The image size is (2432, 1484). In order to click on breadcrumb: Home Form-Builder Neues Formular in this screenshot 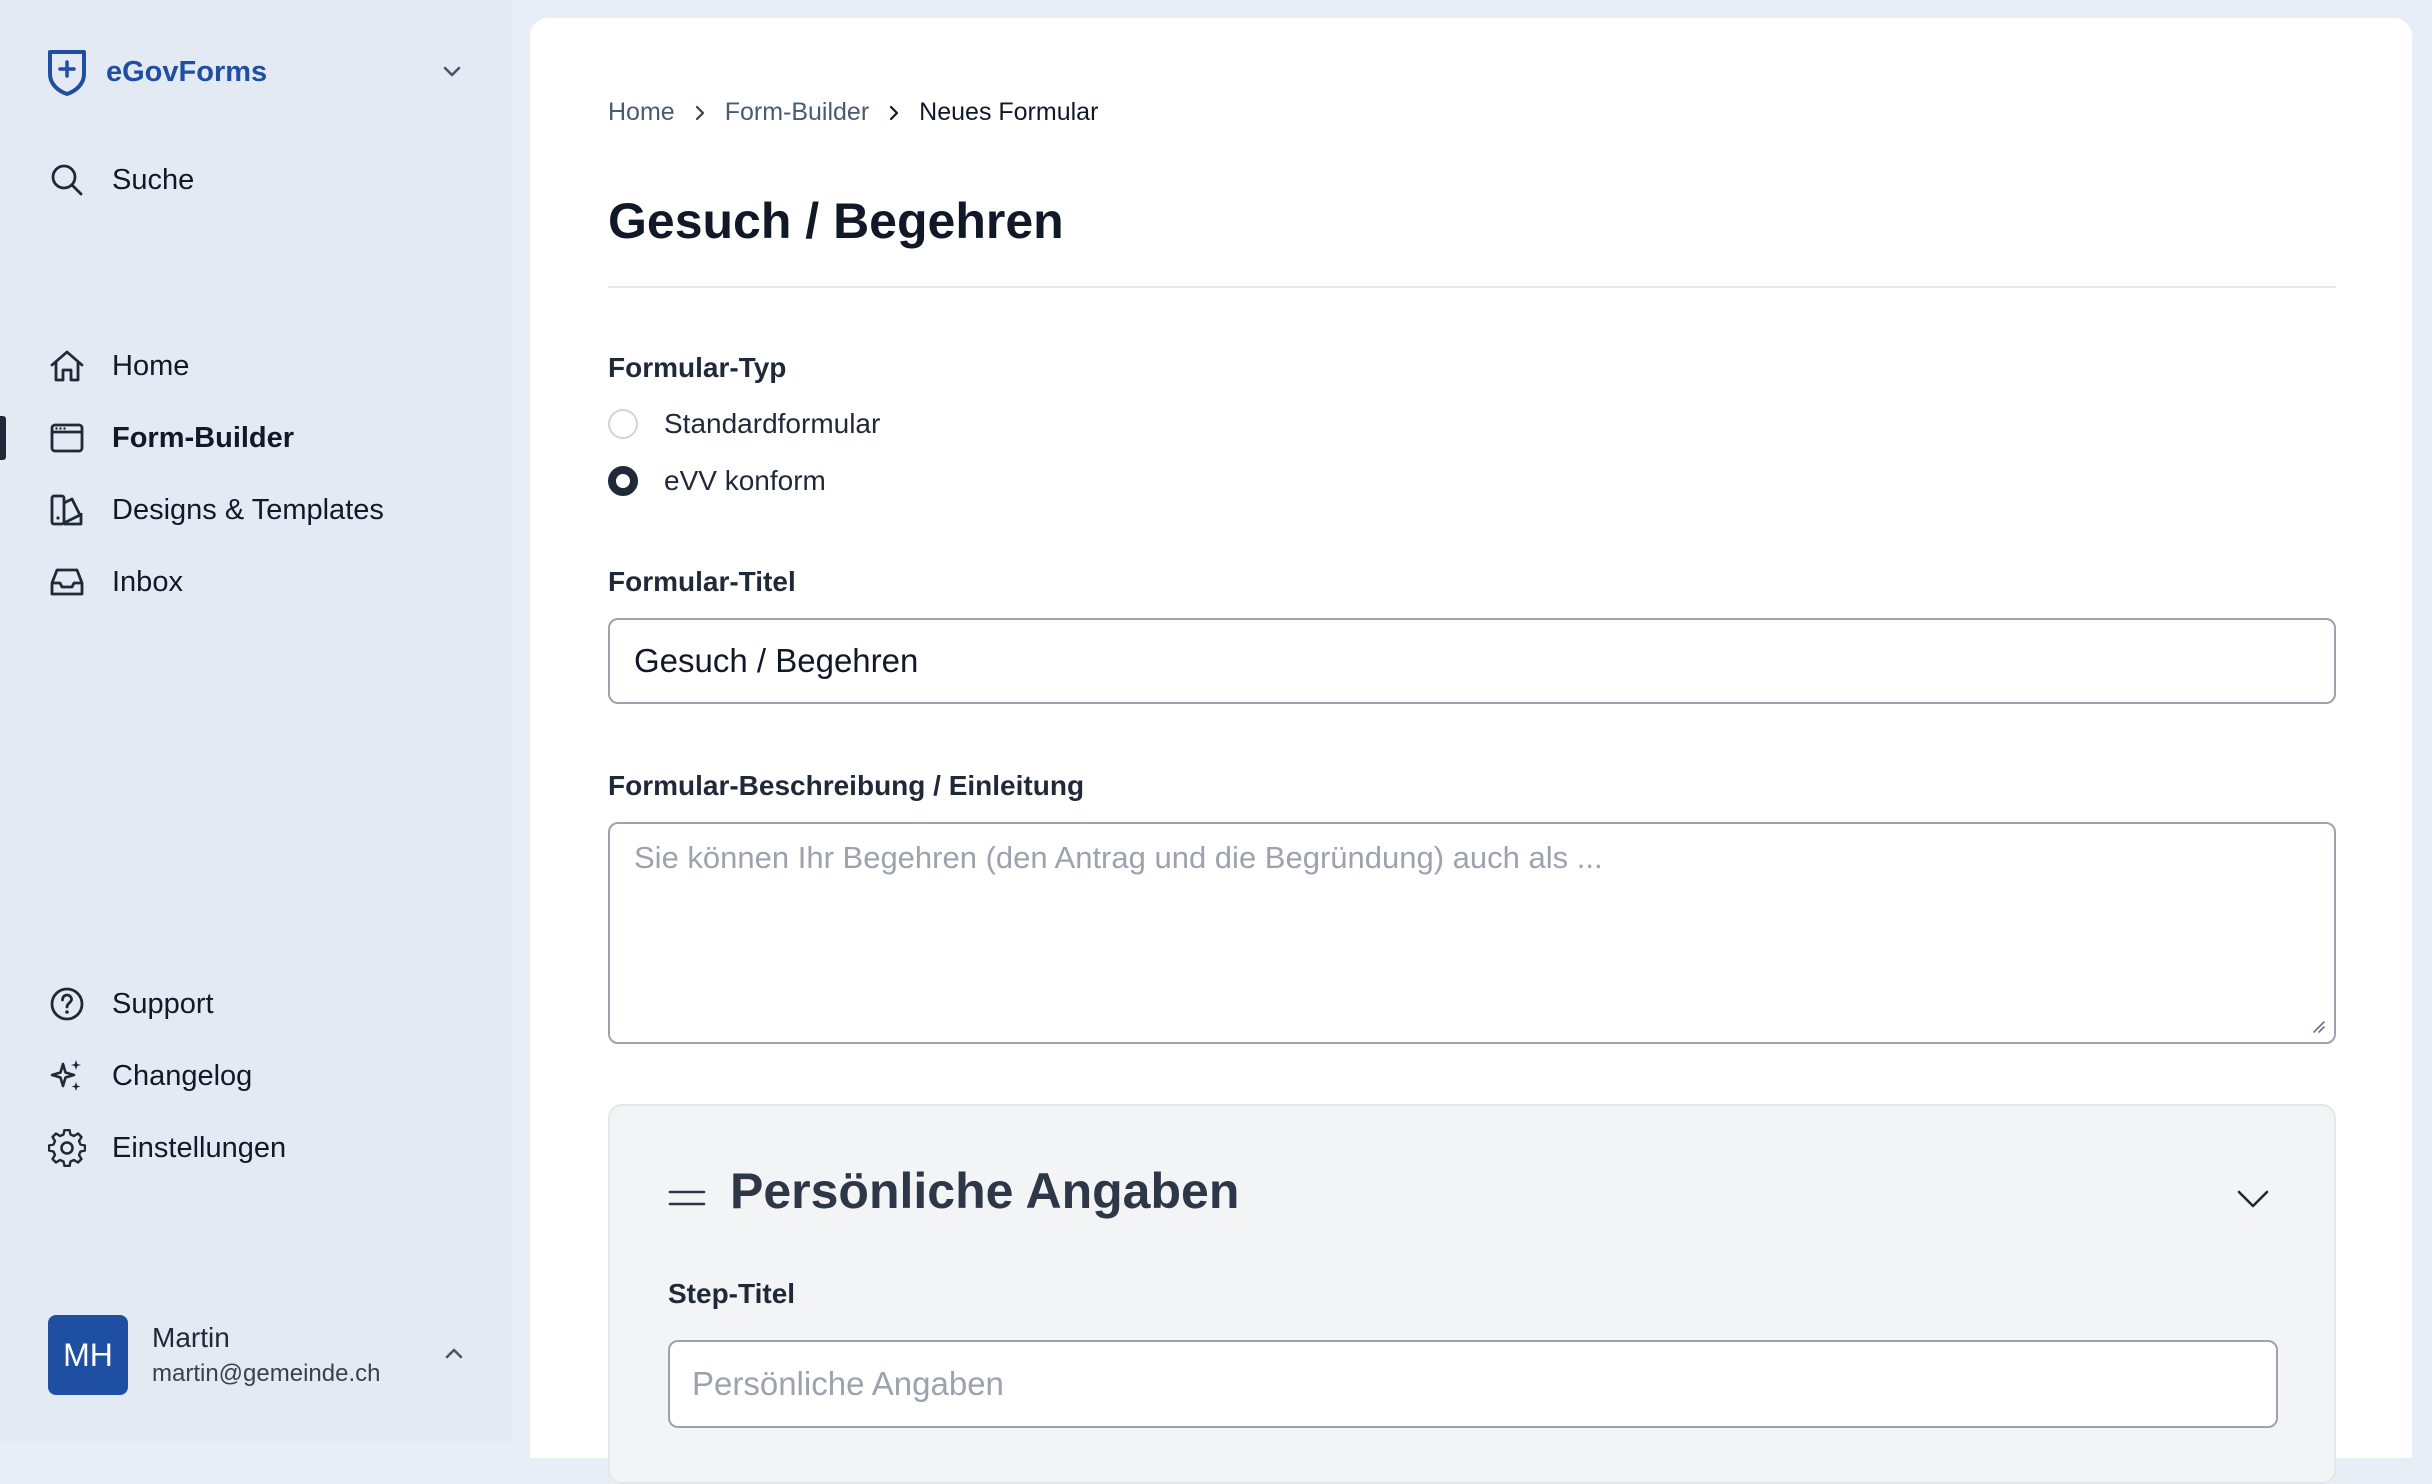, I will do `click(853, 112)`.